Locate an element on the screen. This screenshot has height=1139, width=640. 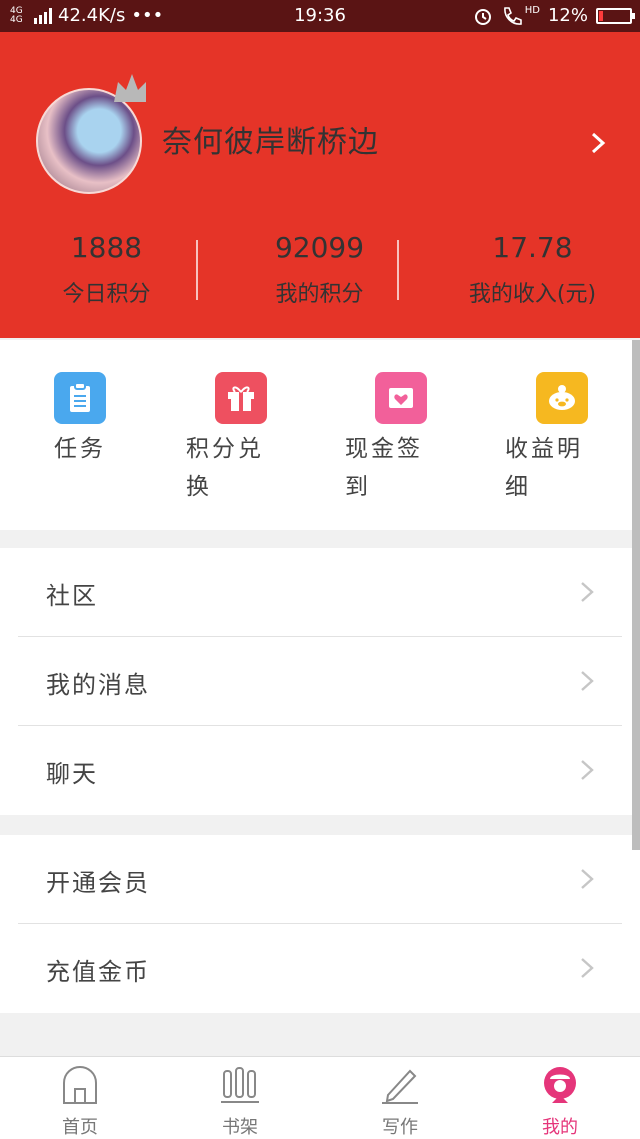
scrollbar is located at coordinates (636, 595).